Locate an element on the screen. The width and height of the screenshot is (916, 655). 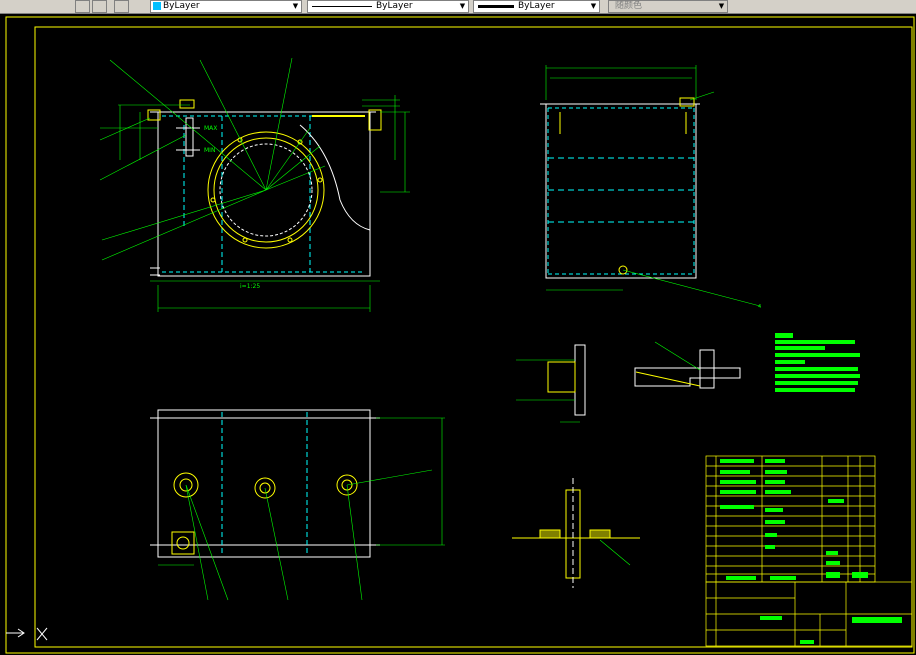
detail-a-a is located at coordinates (687, 365).